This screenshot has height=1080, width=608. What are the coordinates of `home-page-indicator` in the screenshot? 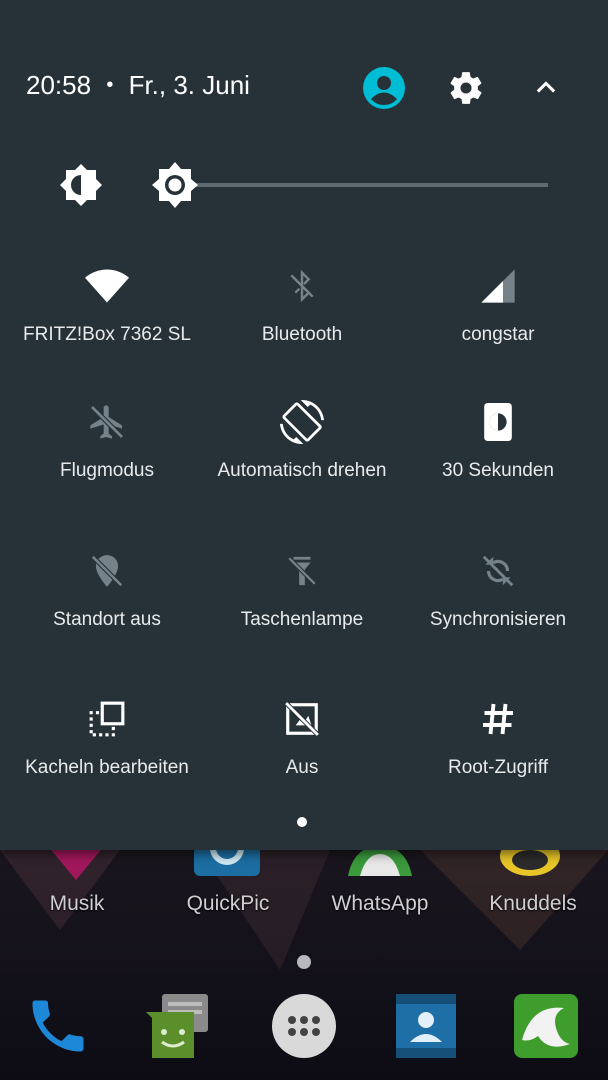 It's located at (304, 962).